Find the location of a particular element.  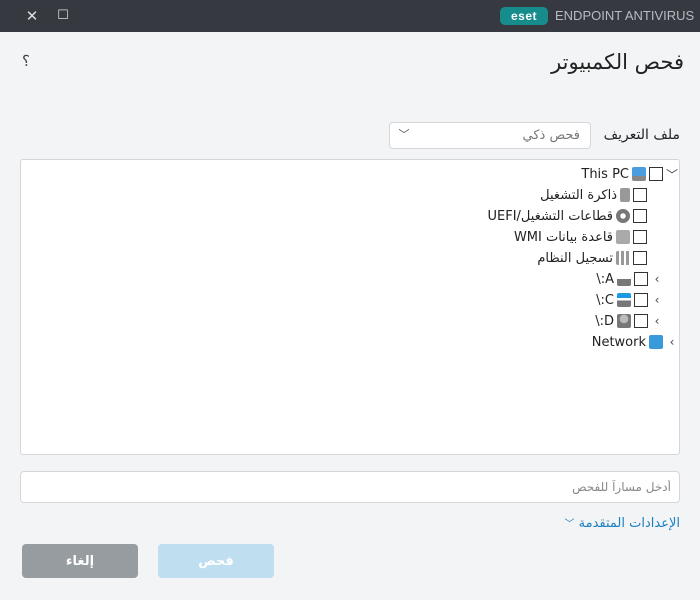

tree-item-label: تسجيل النظام is located at coordinates (575, 258).